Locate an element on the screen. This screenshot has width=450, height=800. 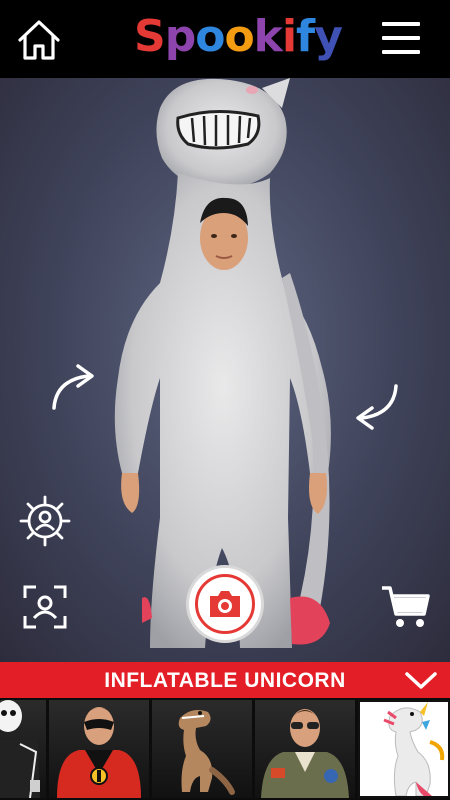
logo-letter: f is located at coordinates (305, 36).